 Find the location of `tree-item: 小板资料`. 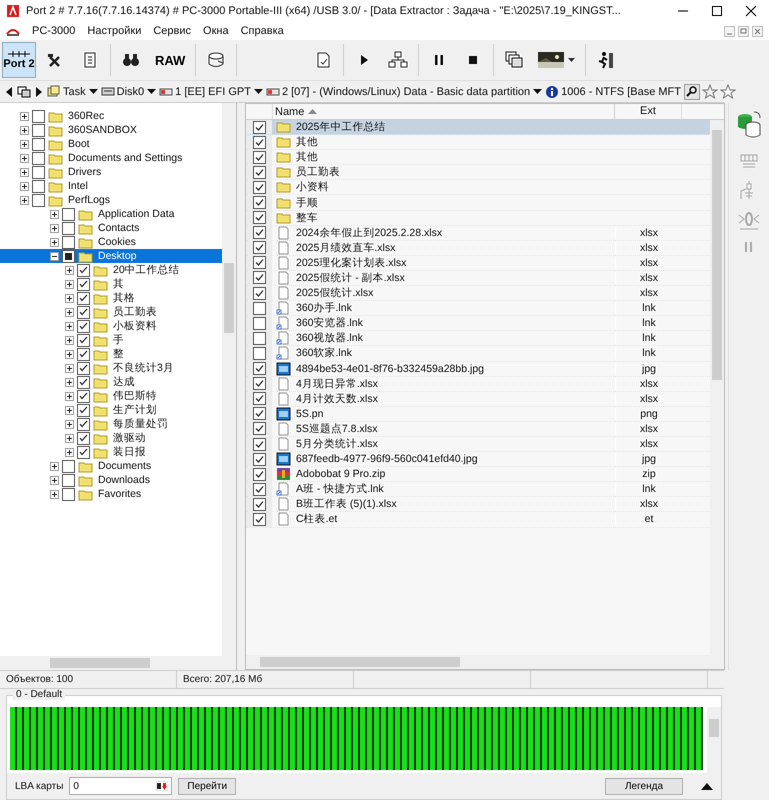

tree-item: 小板资料 is located at coordinates (111, 326).